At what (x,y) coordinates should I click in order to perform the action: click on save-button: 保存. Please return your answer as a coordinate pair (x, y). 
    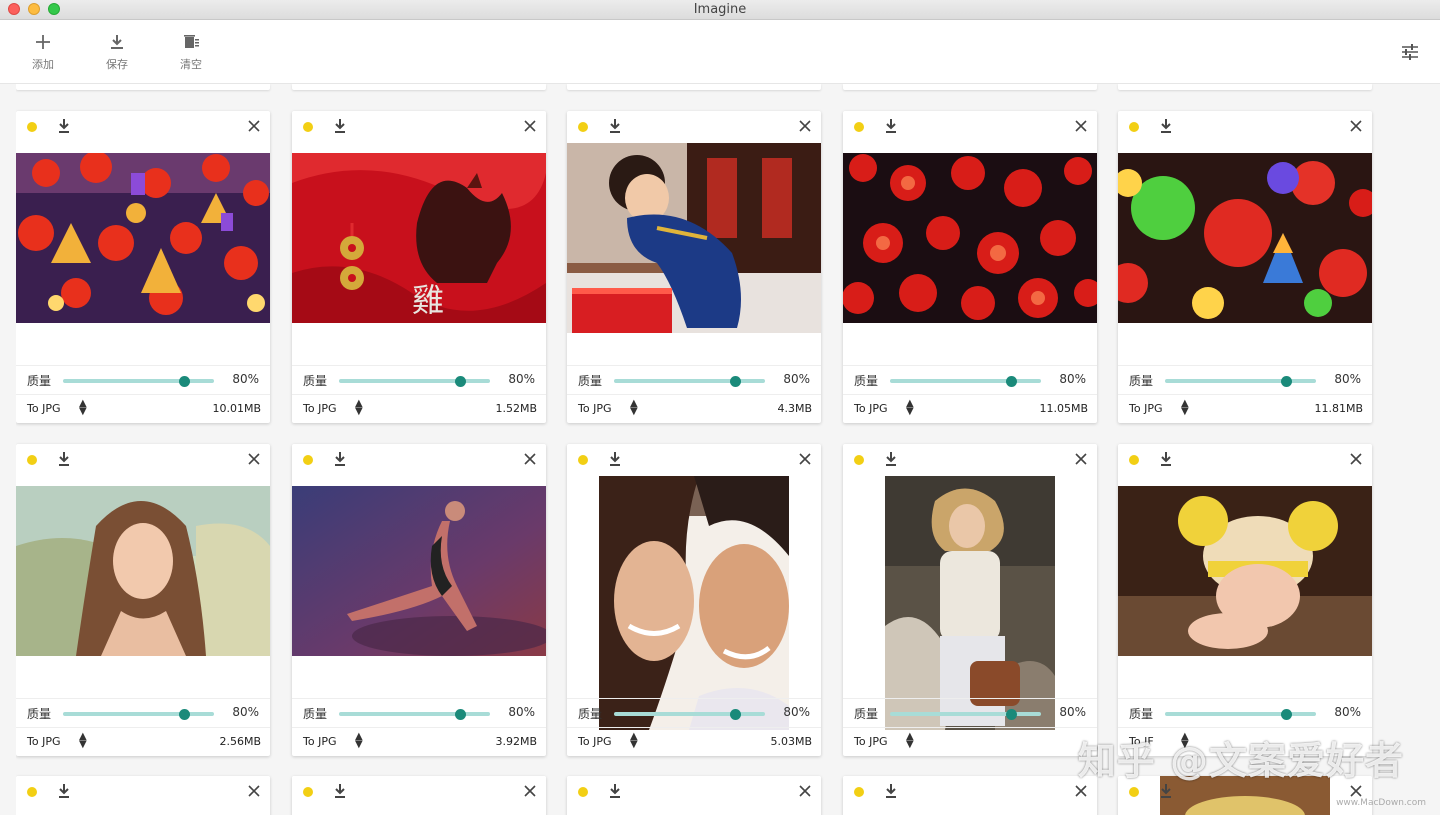
    Looking at the image, I should click on (117, 52).